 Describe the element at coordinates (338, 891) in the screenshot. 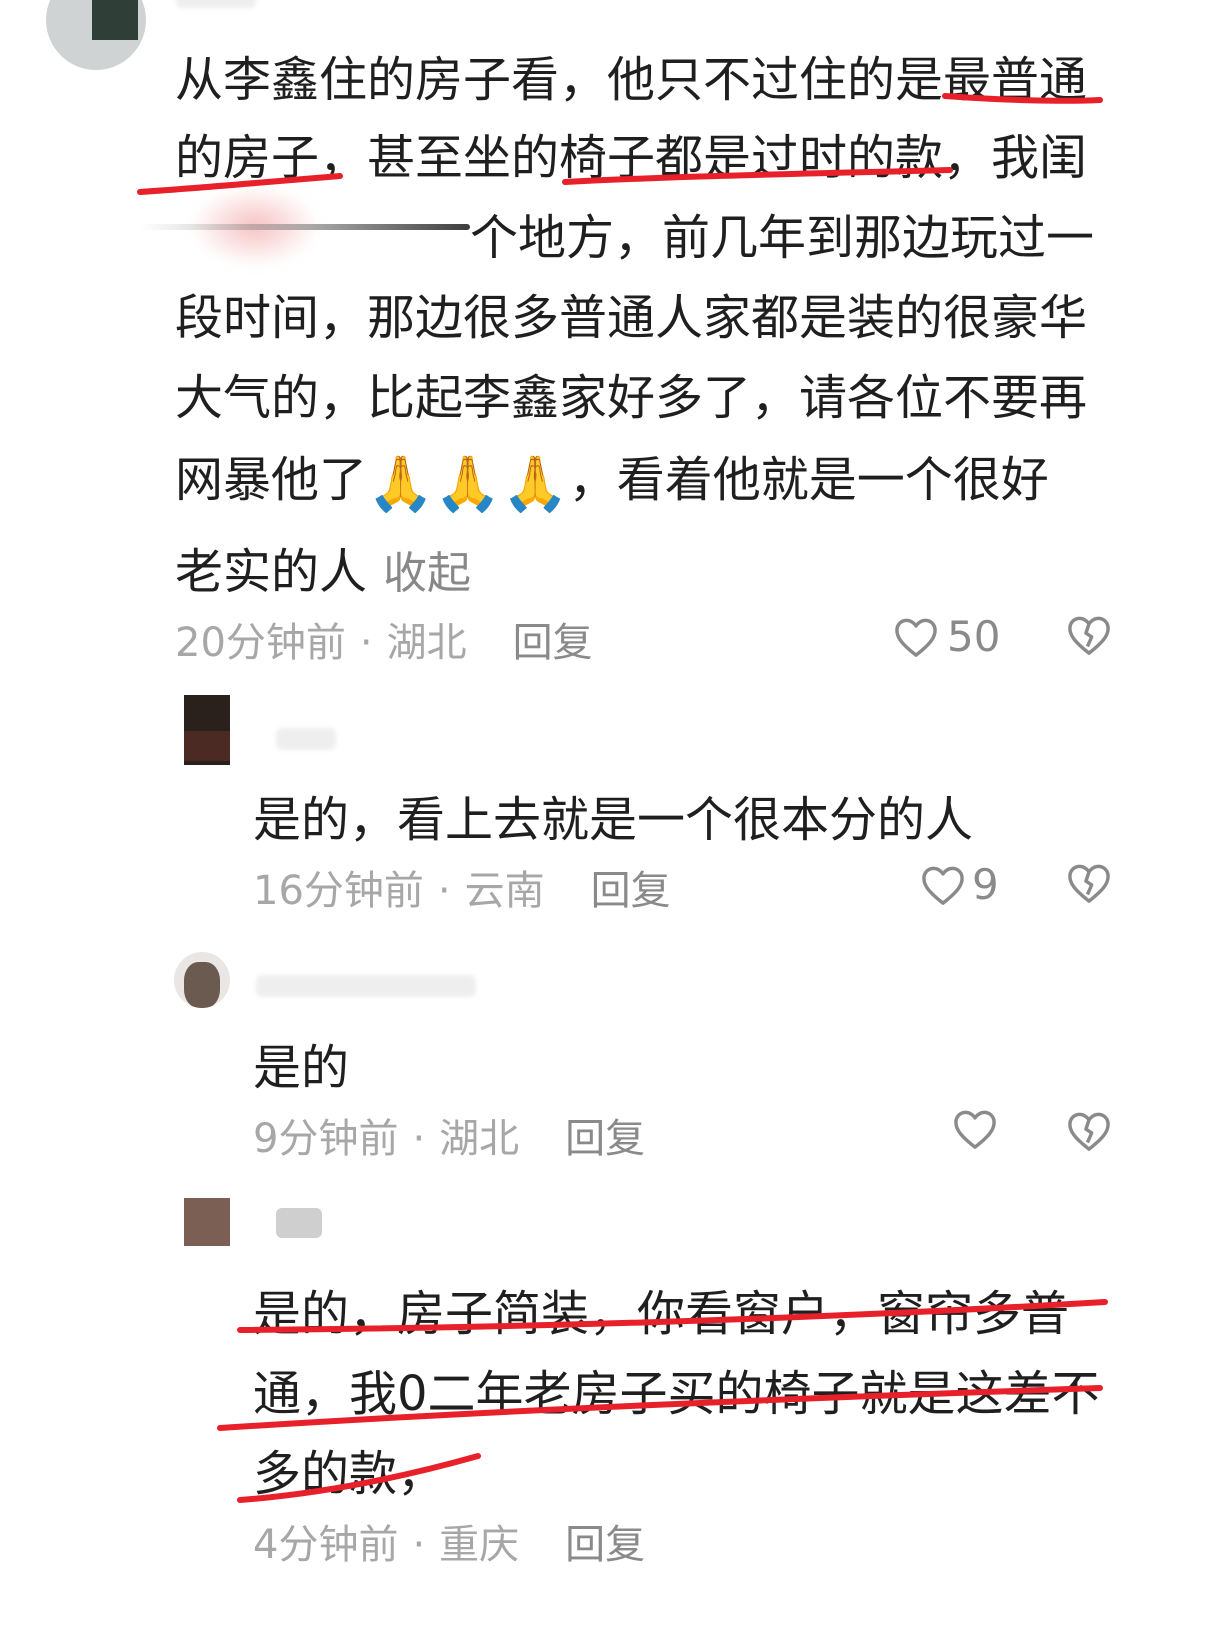

I see `comment-time: 16分钟前` at that location.